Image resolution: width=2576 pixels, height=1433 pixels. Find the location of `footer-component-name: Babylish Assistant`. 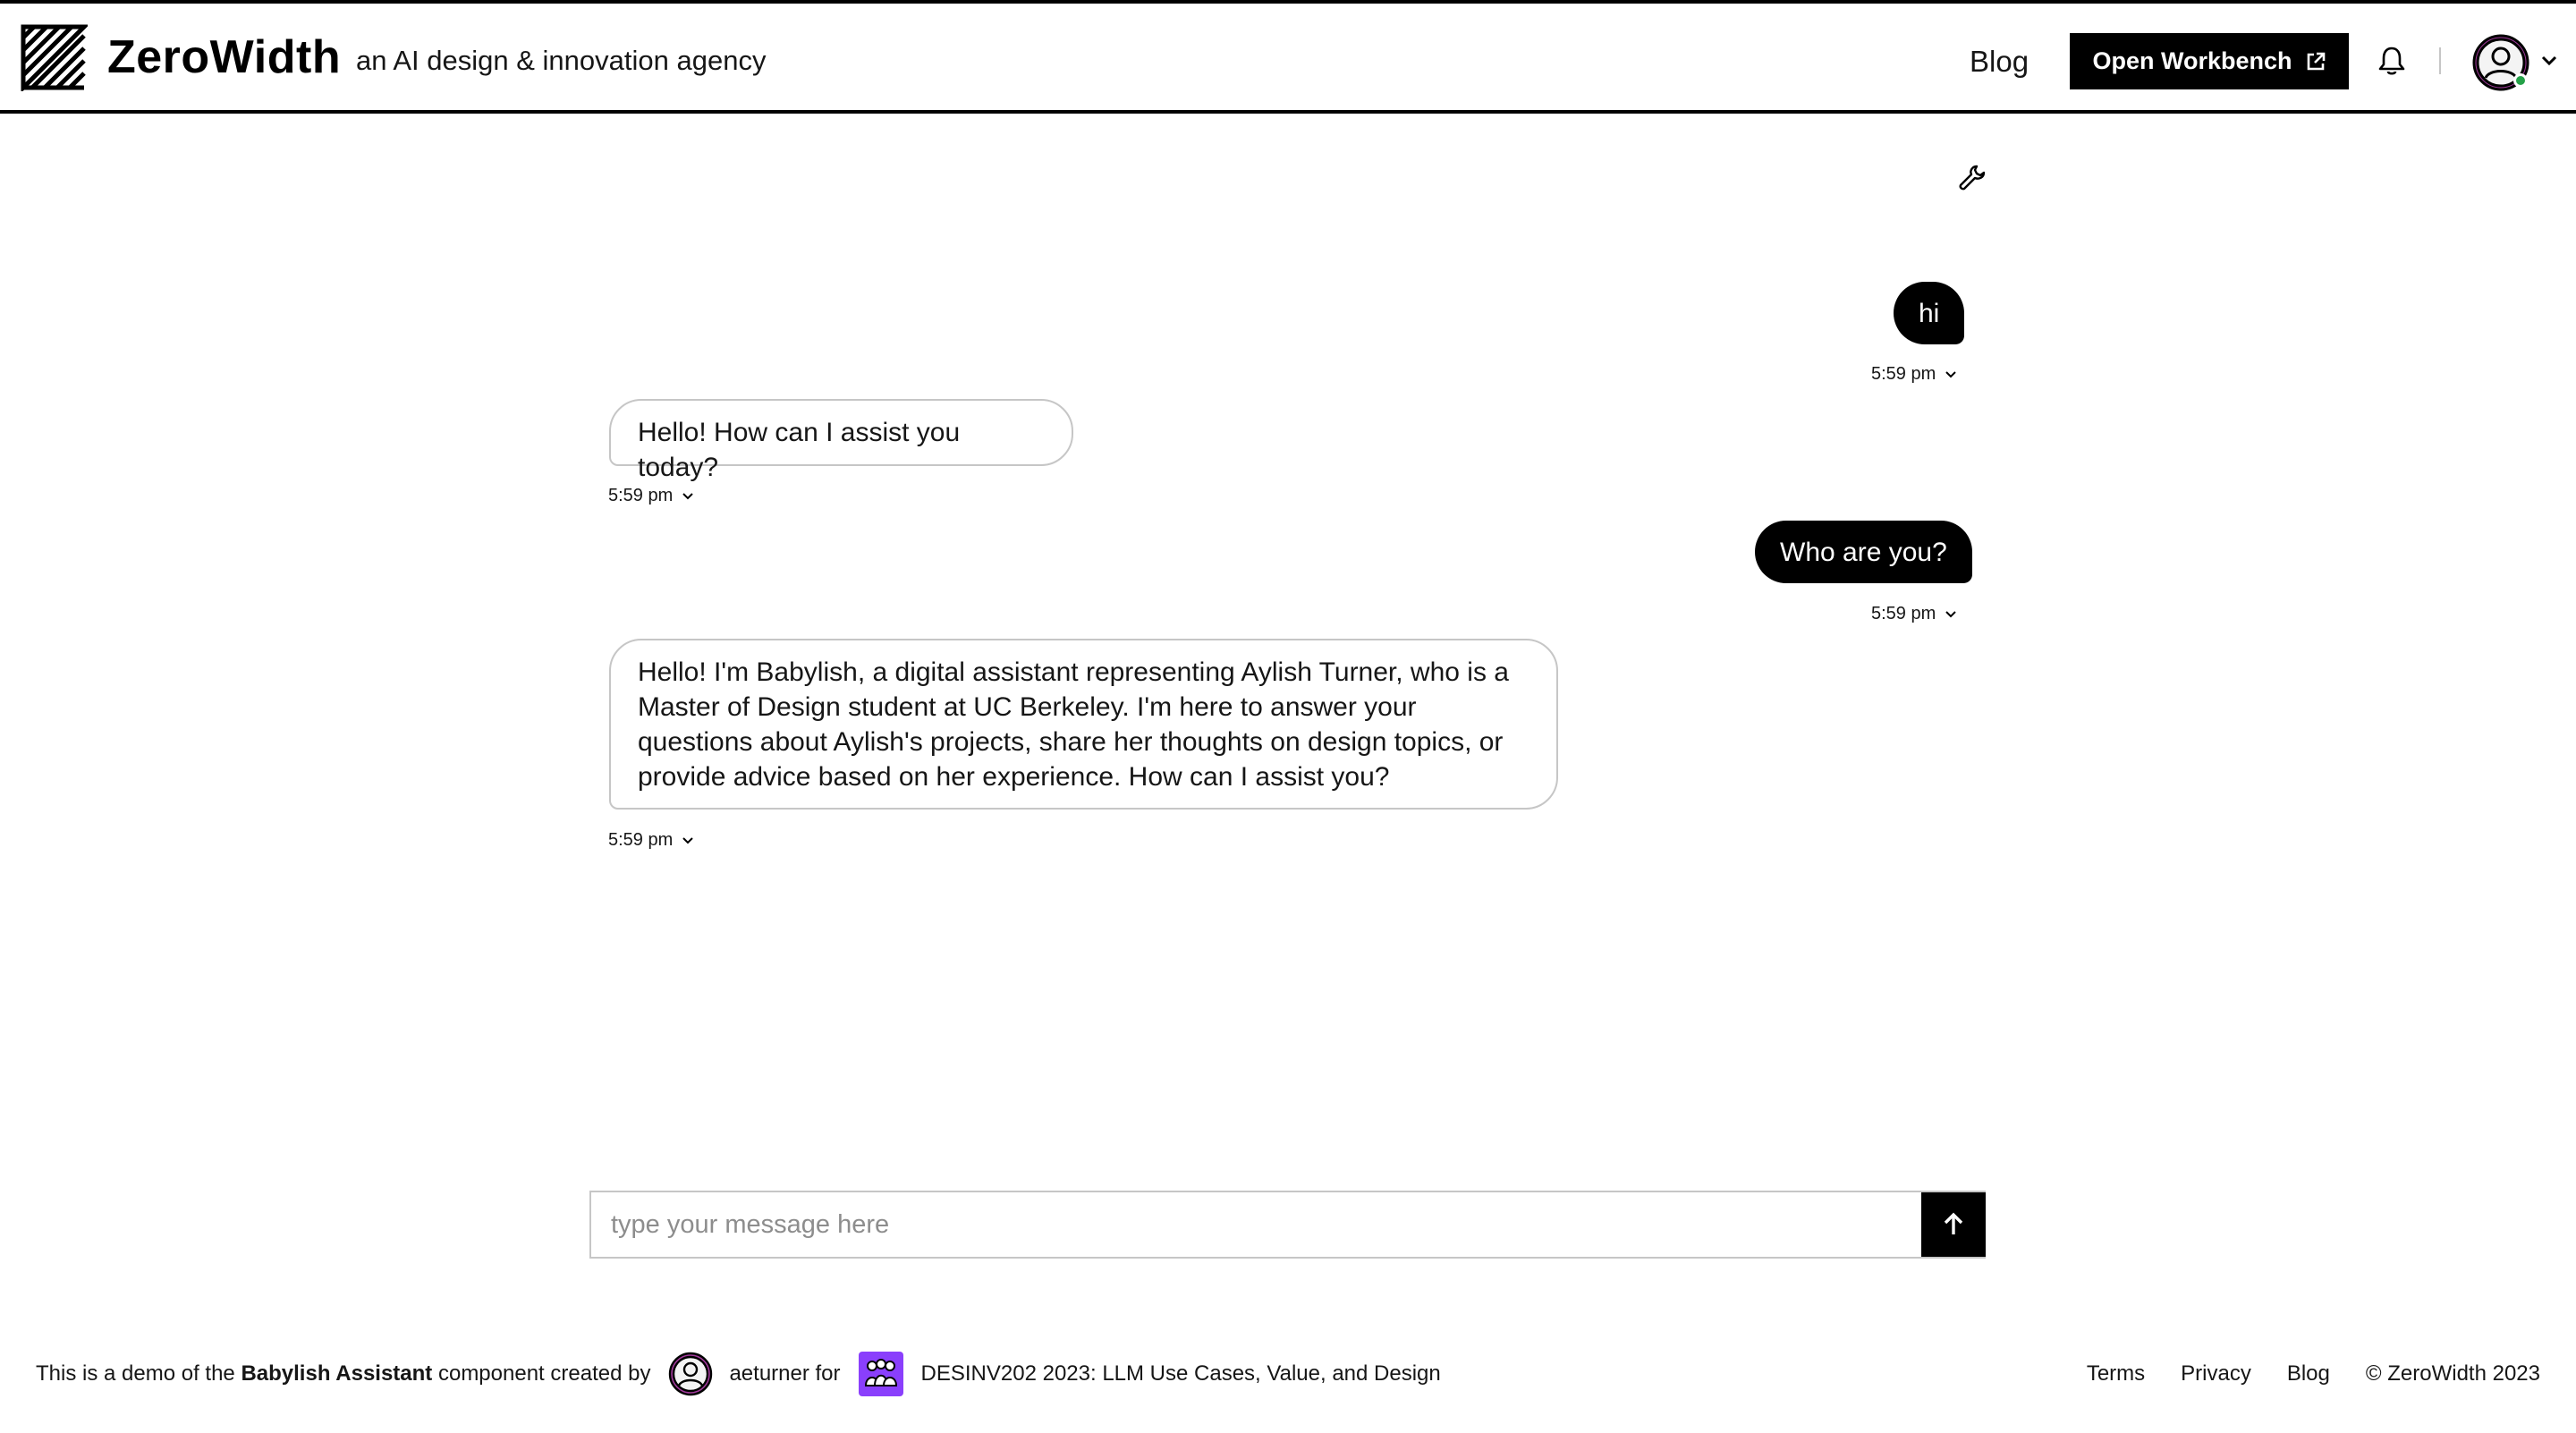

footer-component-name: Babylish Assistant is located at coordinates (336, 1373).